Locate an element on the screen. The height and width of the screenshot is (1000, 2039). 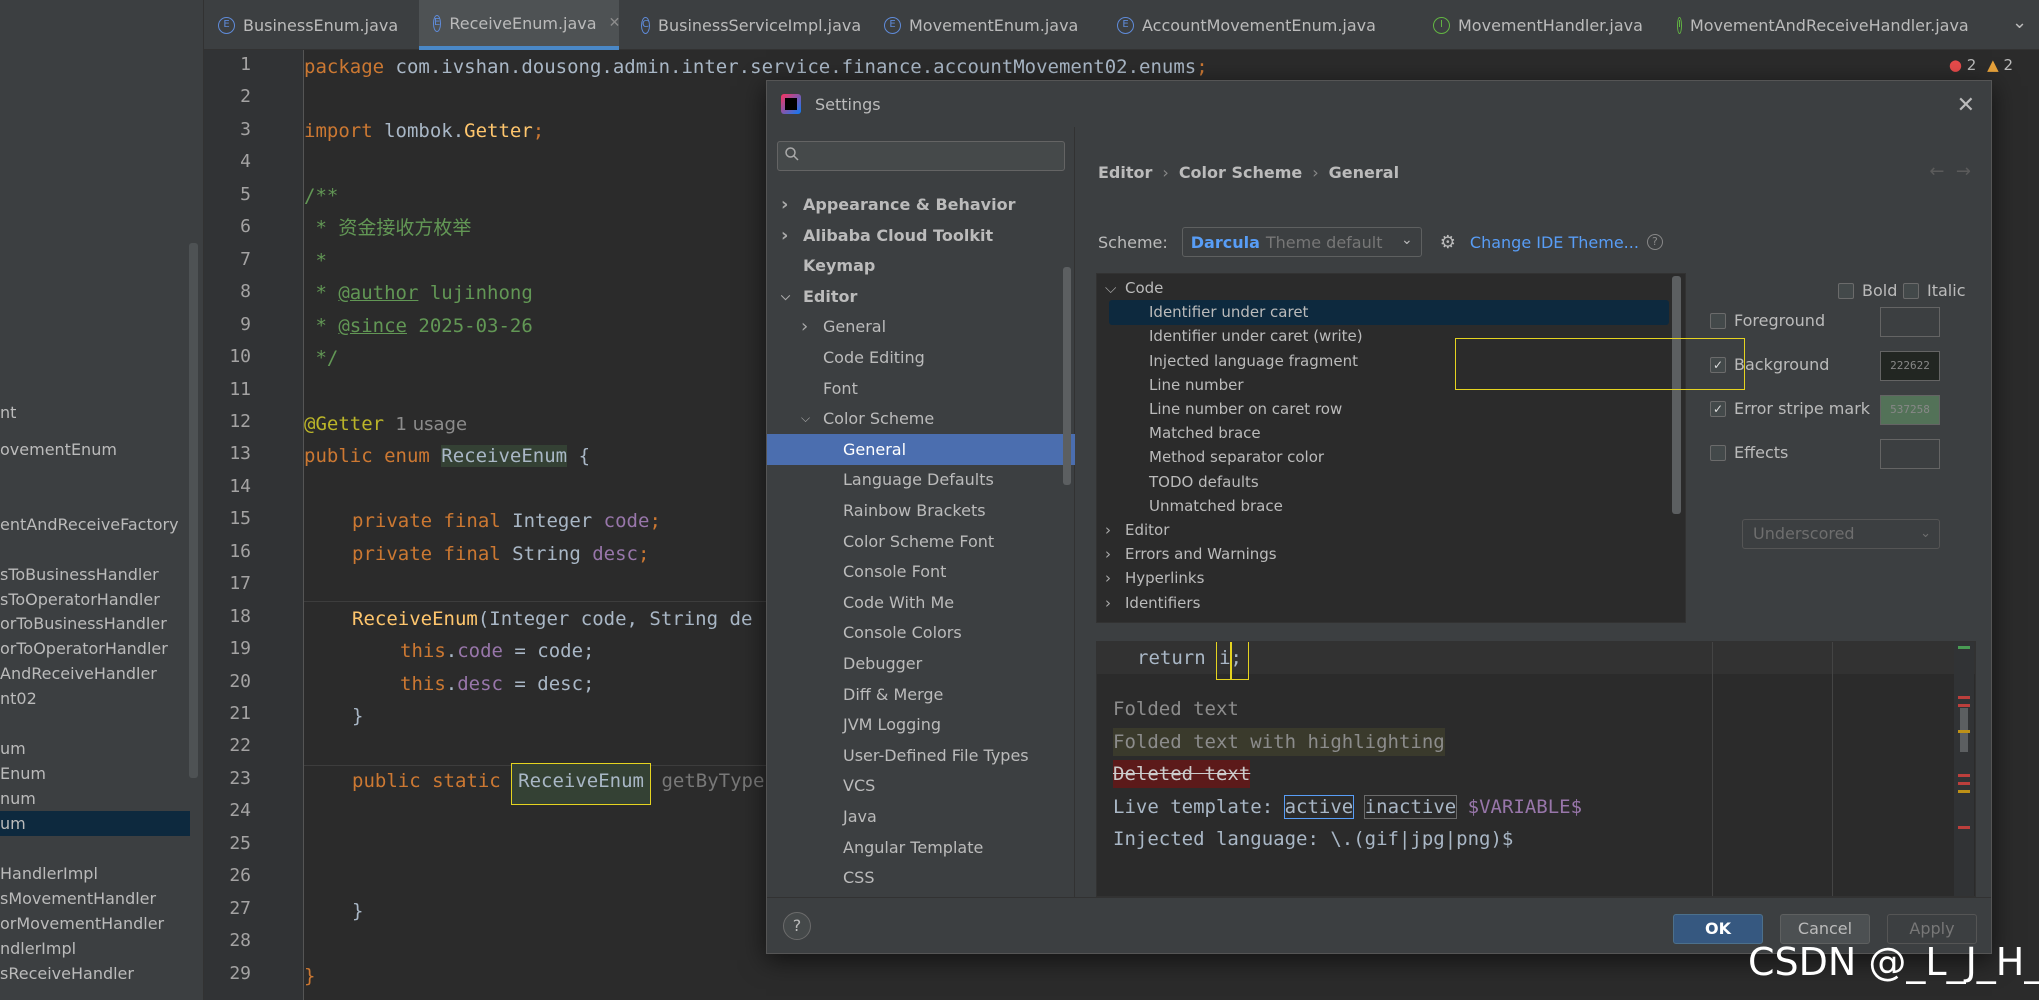
settings-tree-item: Code Editing is located at coordinates (921, 357).